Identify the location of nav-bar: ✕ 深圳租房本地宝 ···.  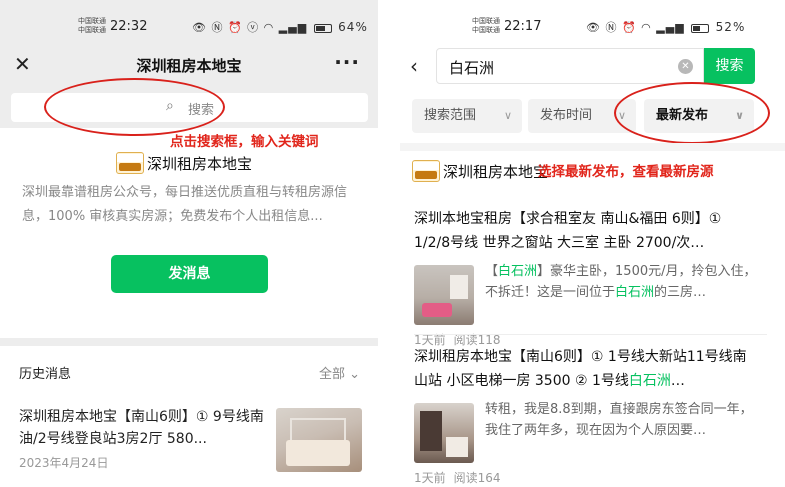
(189, 66).